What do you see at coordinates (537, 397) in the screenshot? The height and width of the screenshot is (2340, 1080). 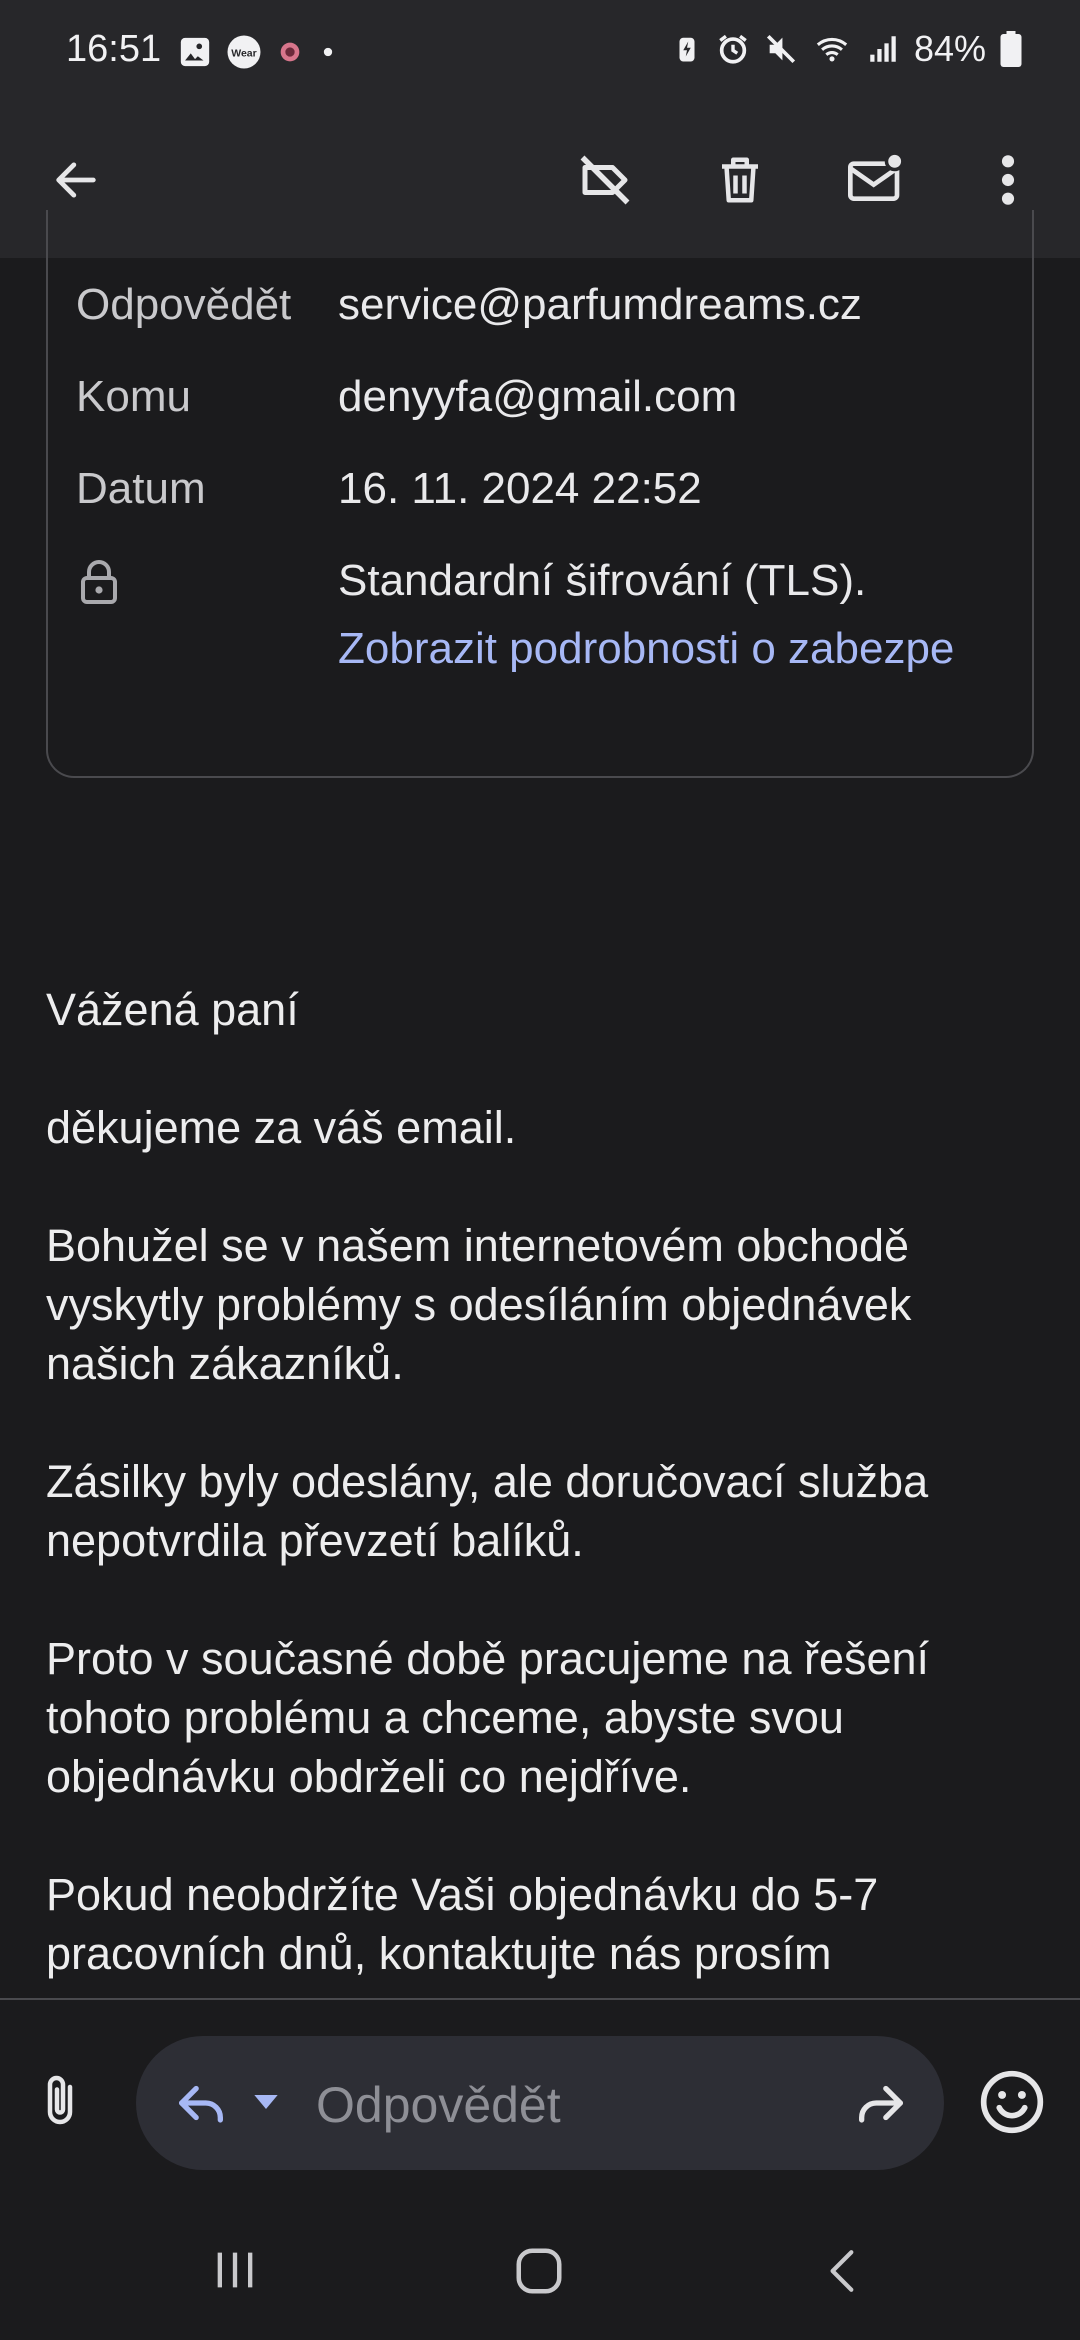 I see `to-value: denyyfa@gmail.com` at bounding box center [537, 397].